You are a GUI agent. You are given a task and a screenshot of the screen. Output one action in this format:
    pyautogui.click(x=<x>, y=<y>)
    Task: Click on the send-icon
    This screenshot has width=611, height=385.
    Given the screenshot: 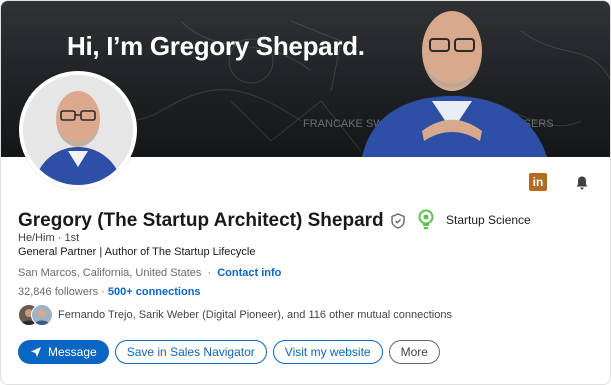 What is the action you would take?
    pyautogui.click(x=36, y=352)
    